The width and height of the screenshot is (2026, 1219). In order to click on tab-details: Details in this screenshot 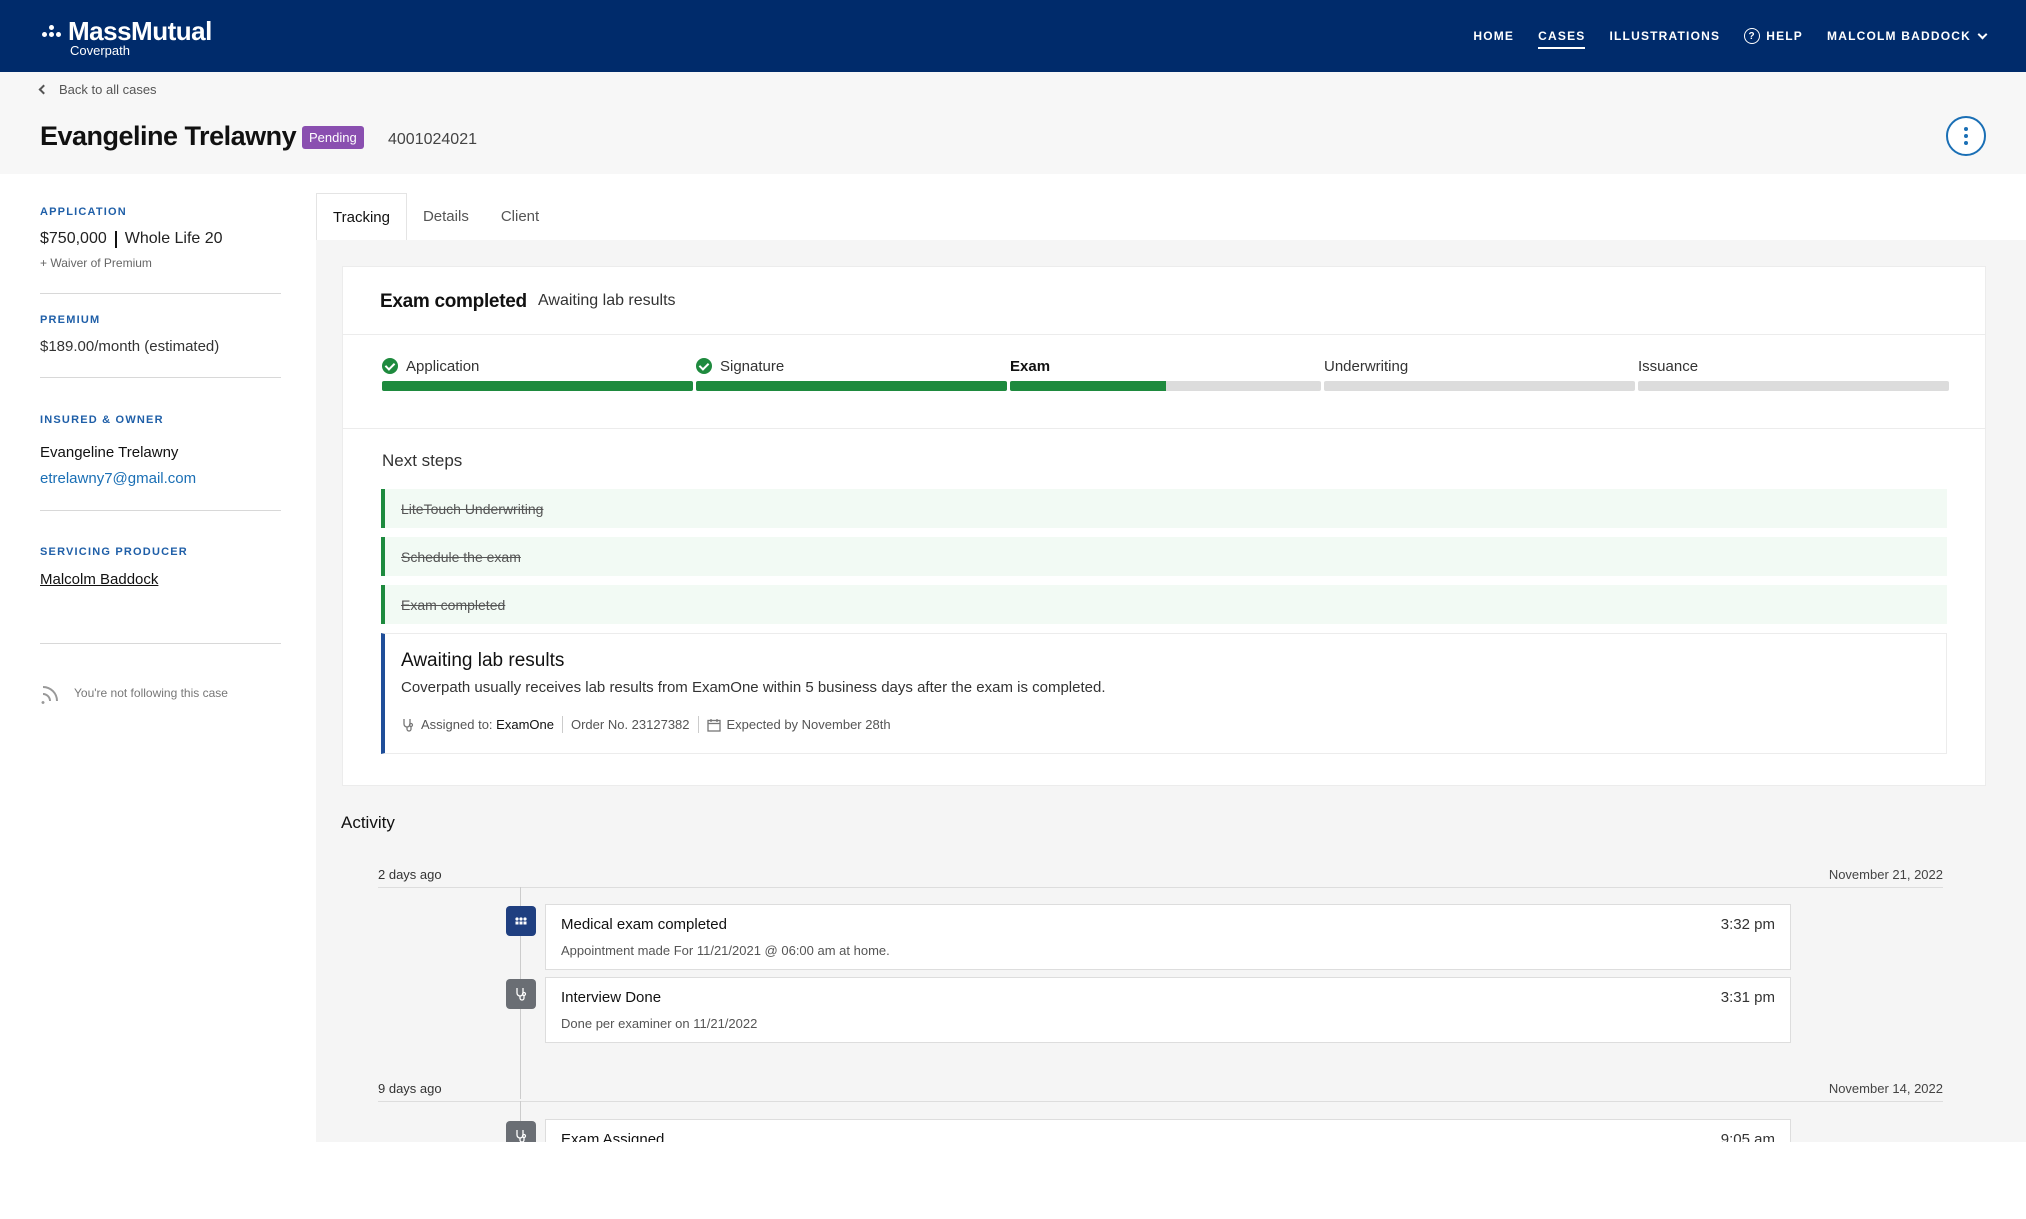, I will do `click(446, 216)`.